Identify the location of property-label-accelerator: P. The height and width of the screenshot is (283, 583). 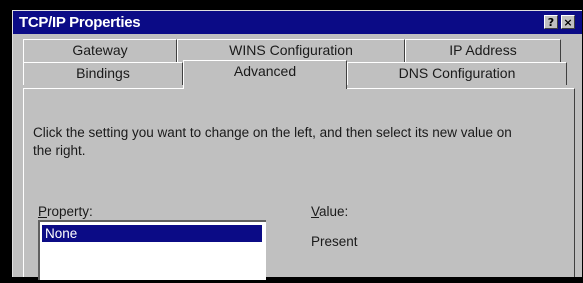
(43, 211).